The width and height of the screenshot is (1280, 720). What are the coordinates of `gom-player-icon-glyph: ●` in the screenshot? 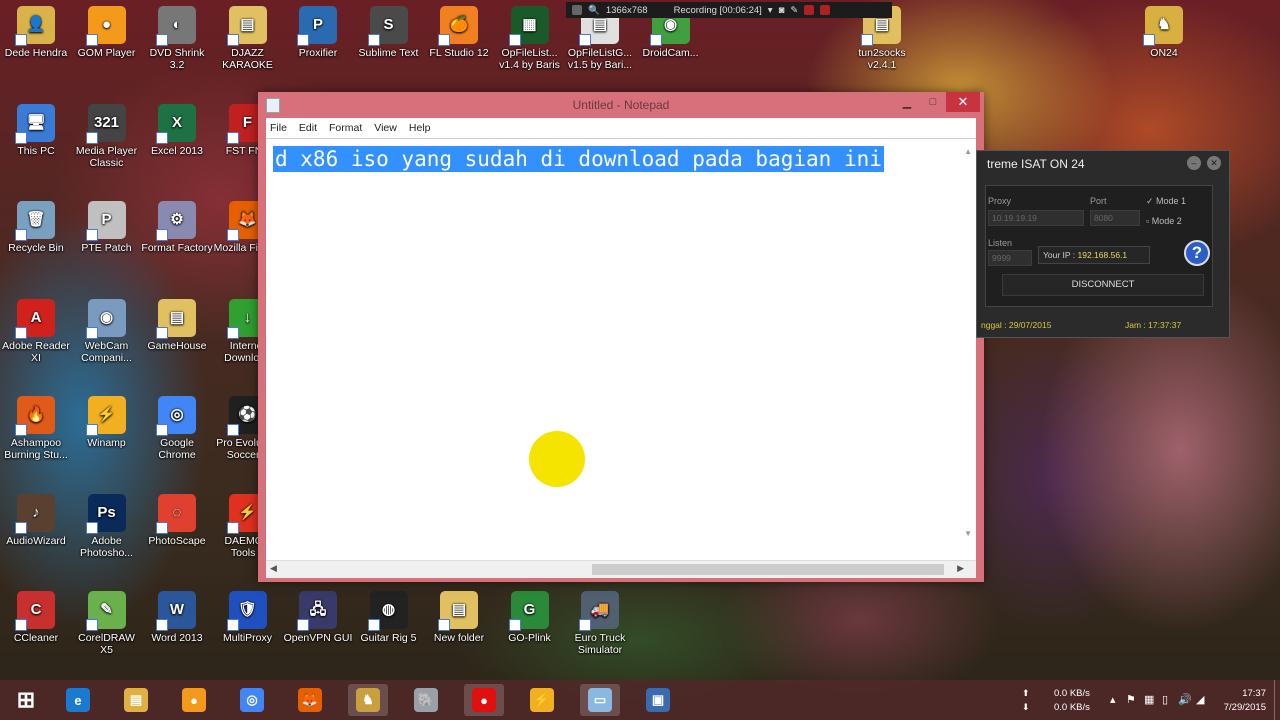 It's located at (194, 700).